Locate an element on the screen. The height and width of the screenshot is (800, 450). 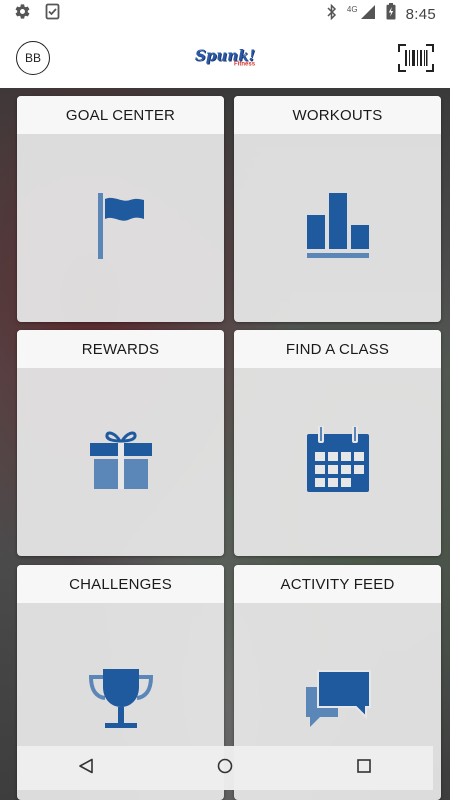
tile-rewards: REWARDS is located at coordinates (120, 443).